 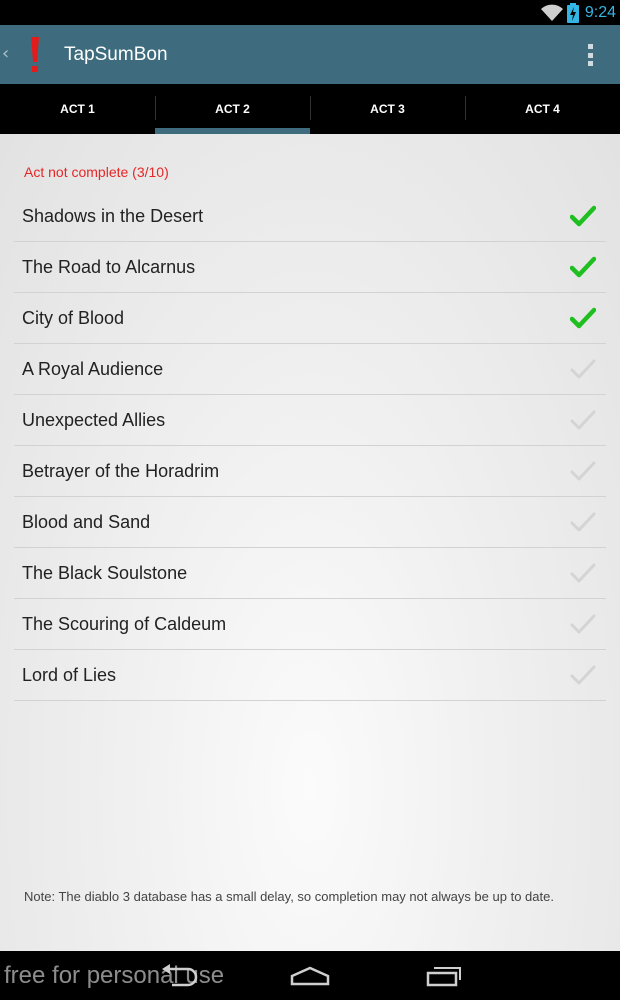 What do you see at coordinates (93, 368) in the screenshot?
I see `quest-title: A Royal Audience` at bounding box center [93, 368].